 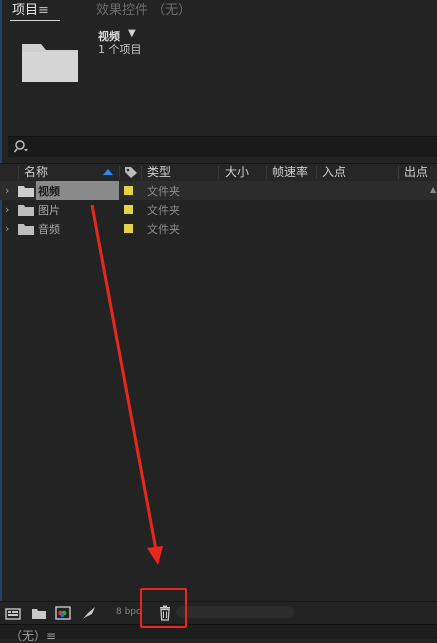 I want to click on item-name: 音频, so click(x=49, y=229).